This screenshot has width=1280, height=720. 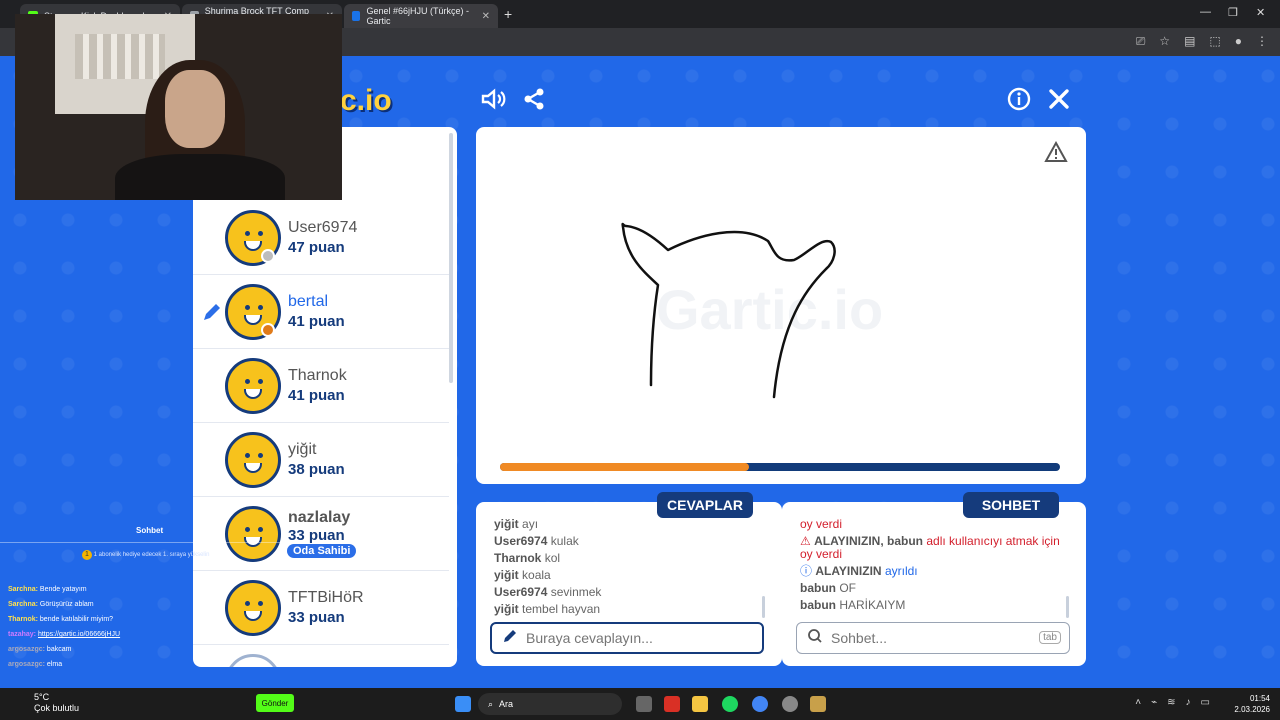 I want to click on maximize-icon: ❐, so click(x=1233, y=12).